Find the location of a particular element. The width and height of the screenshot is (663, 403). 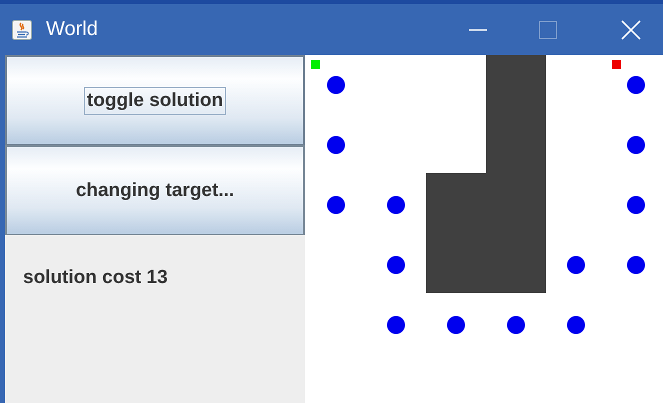

wall is located at coordinates (516, 84).